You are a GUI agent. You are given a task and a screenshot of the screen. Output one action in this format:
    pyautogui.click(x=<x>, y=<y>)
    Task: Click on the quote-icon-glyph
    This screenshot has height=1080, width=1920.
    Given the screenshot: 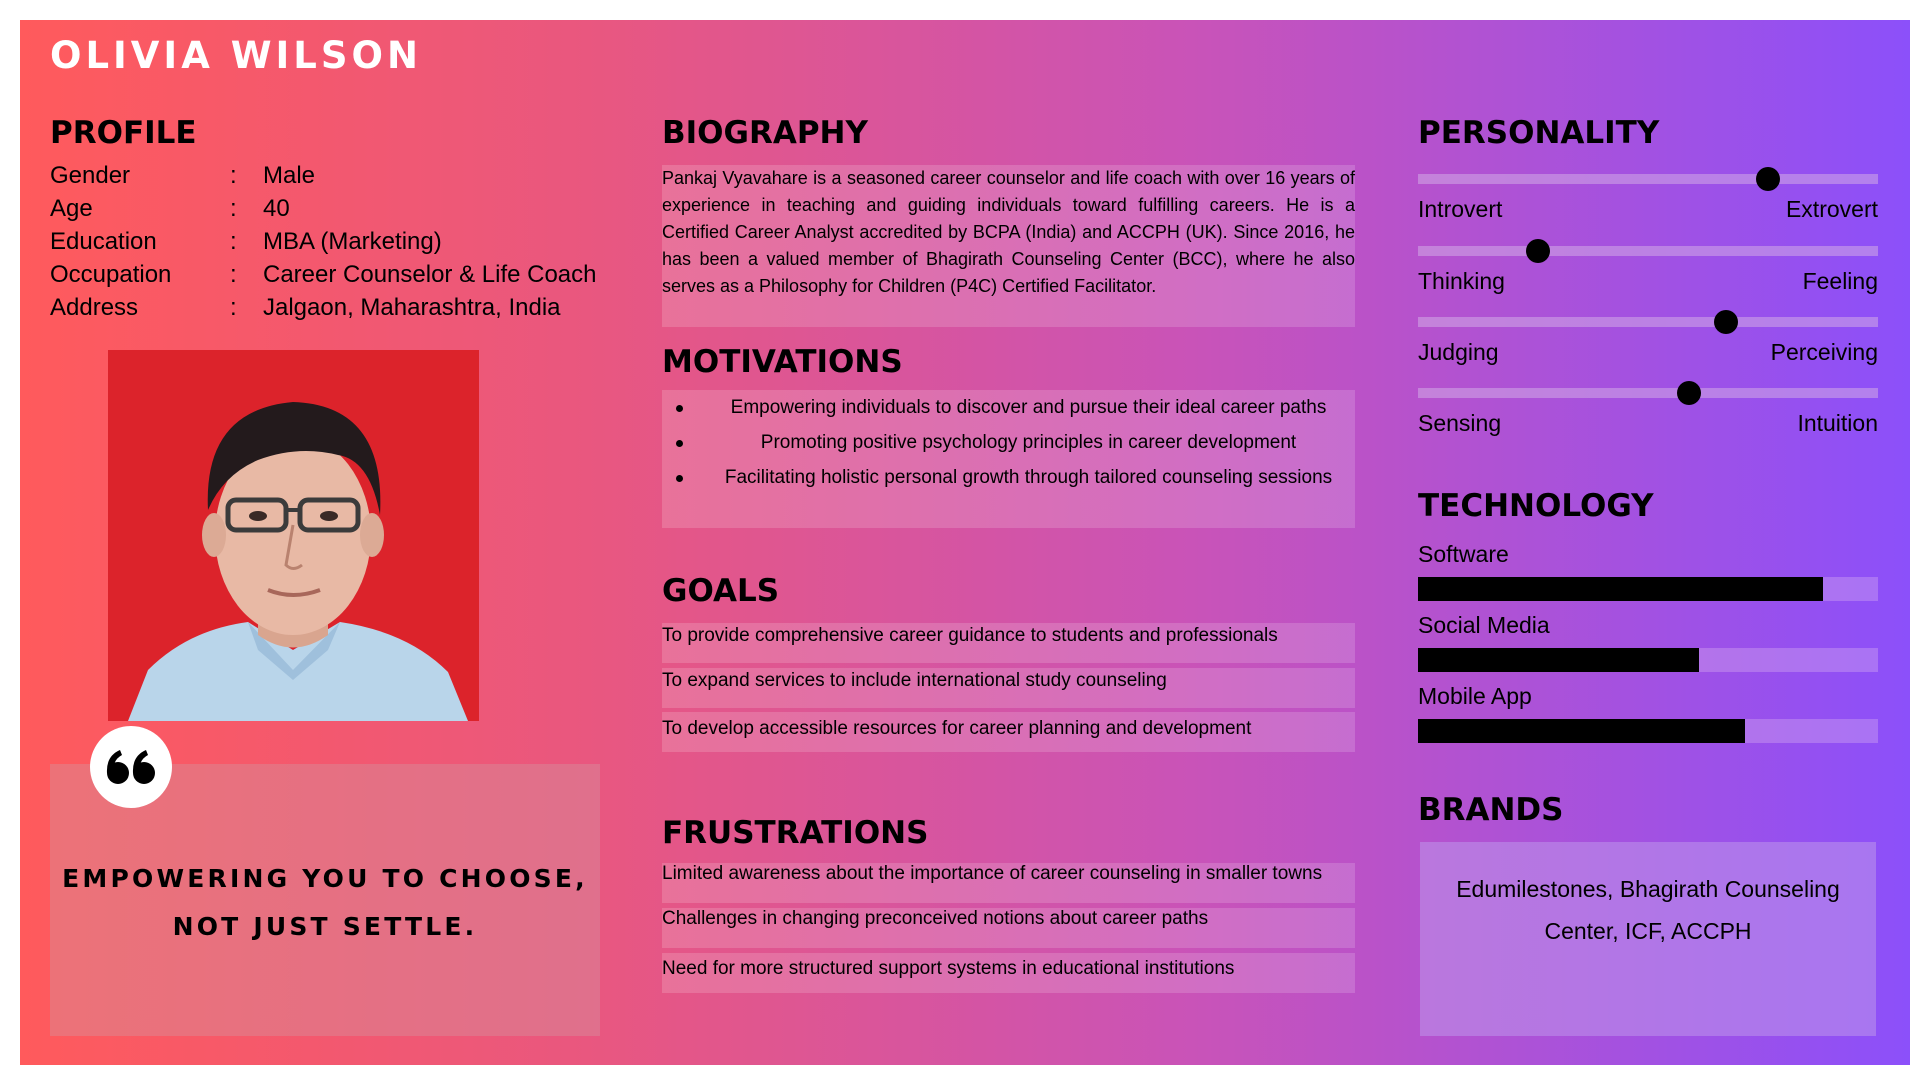 What is the action you would take?
    pyautogui.click(x=130, y=767)
    